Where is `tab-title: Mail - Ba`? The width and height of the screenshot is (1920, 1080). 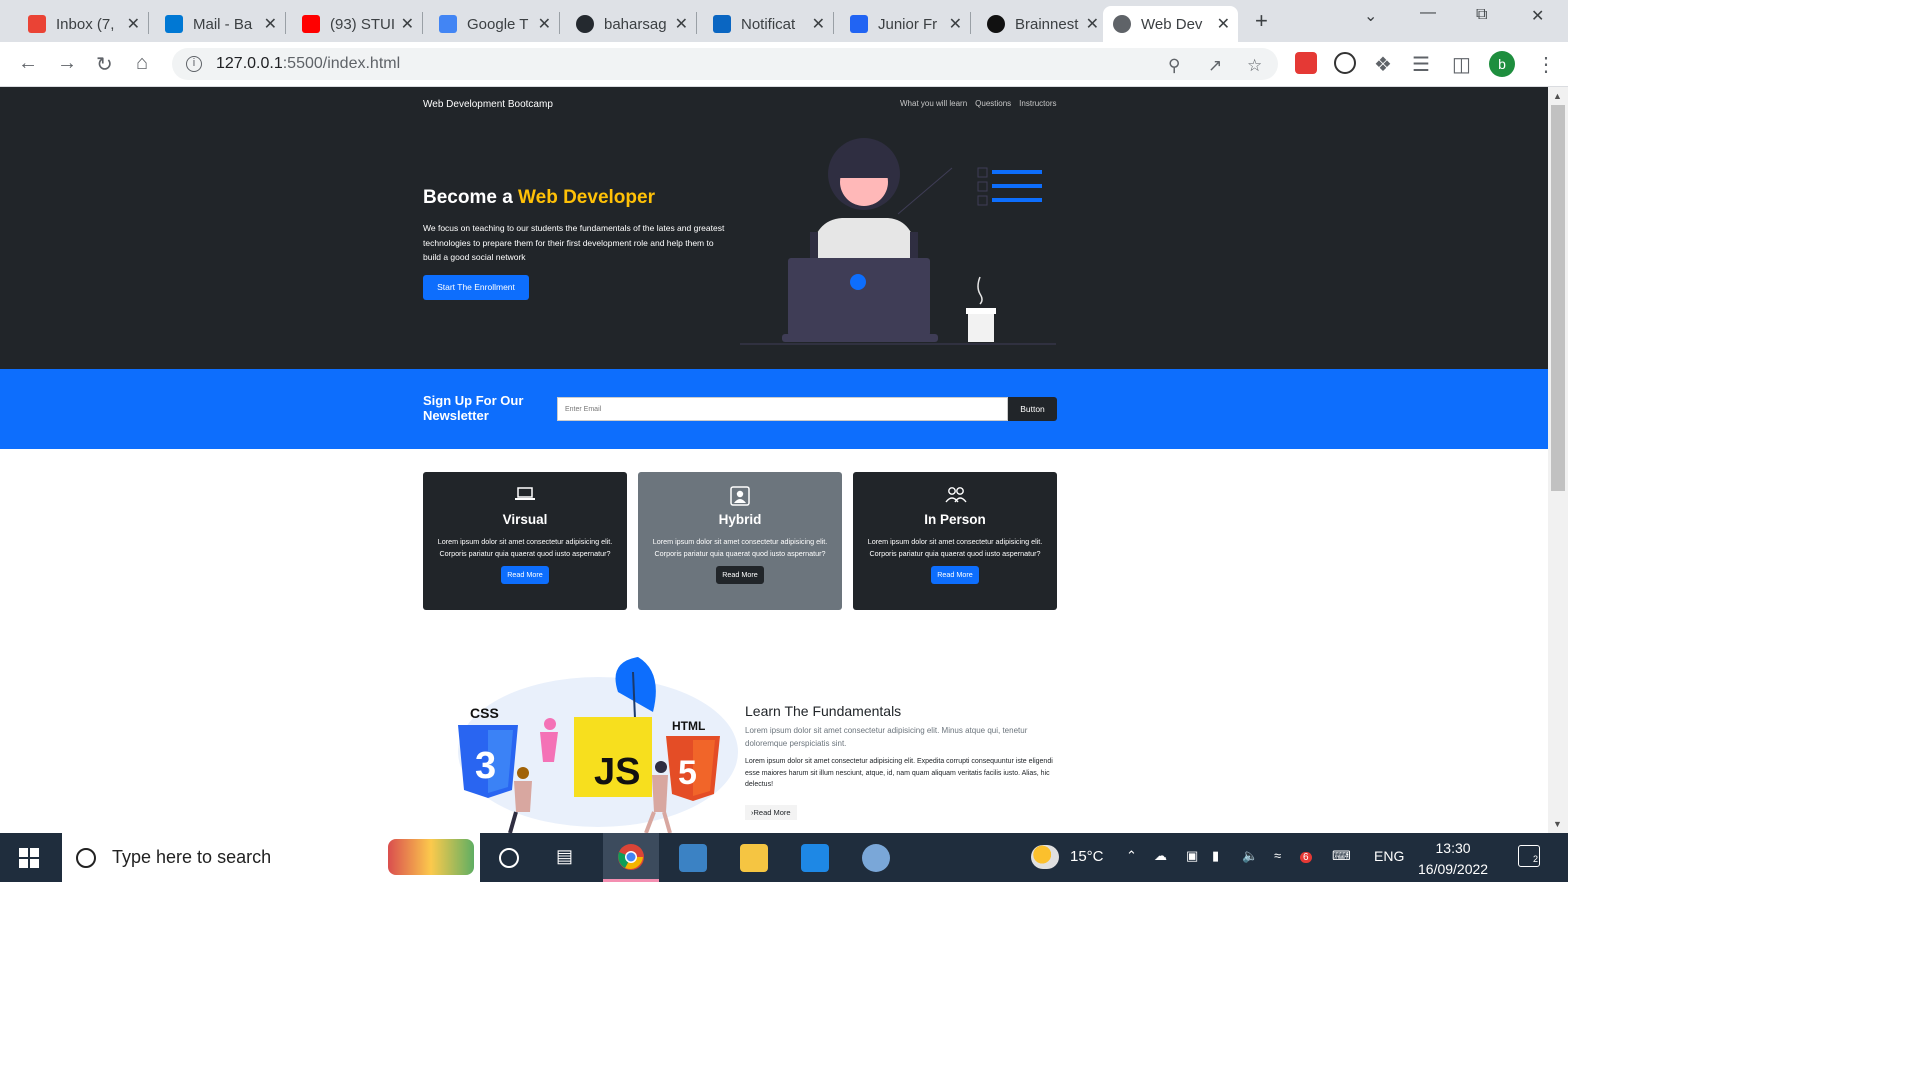
tab-title: Mail - Ba is located at coordinates (223, 24).